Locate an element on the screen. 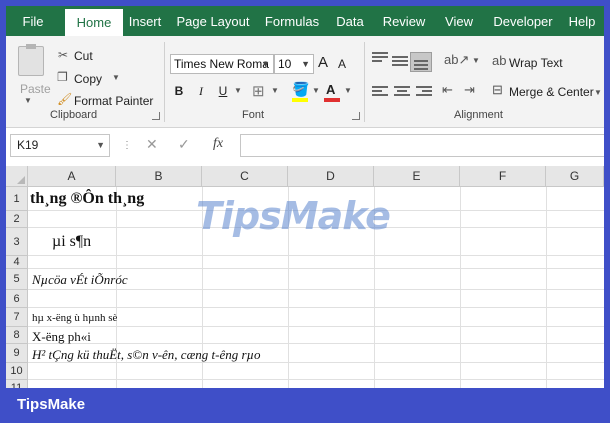 The height and width of the screenshot is (423, 610). select-all-corner is located at coordinates (17, 176).